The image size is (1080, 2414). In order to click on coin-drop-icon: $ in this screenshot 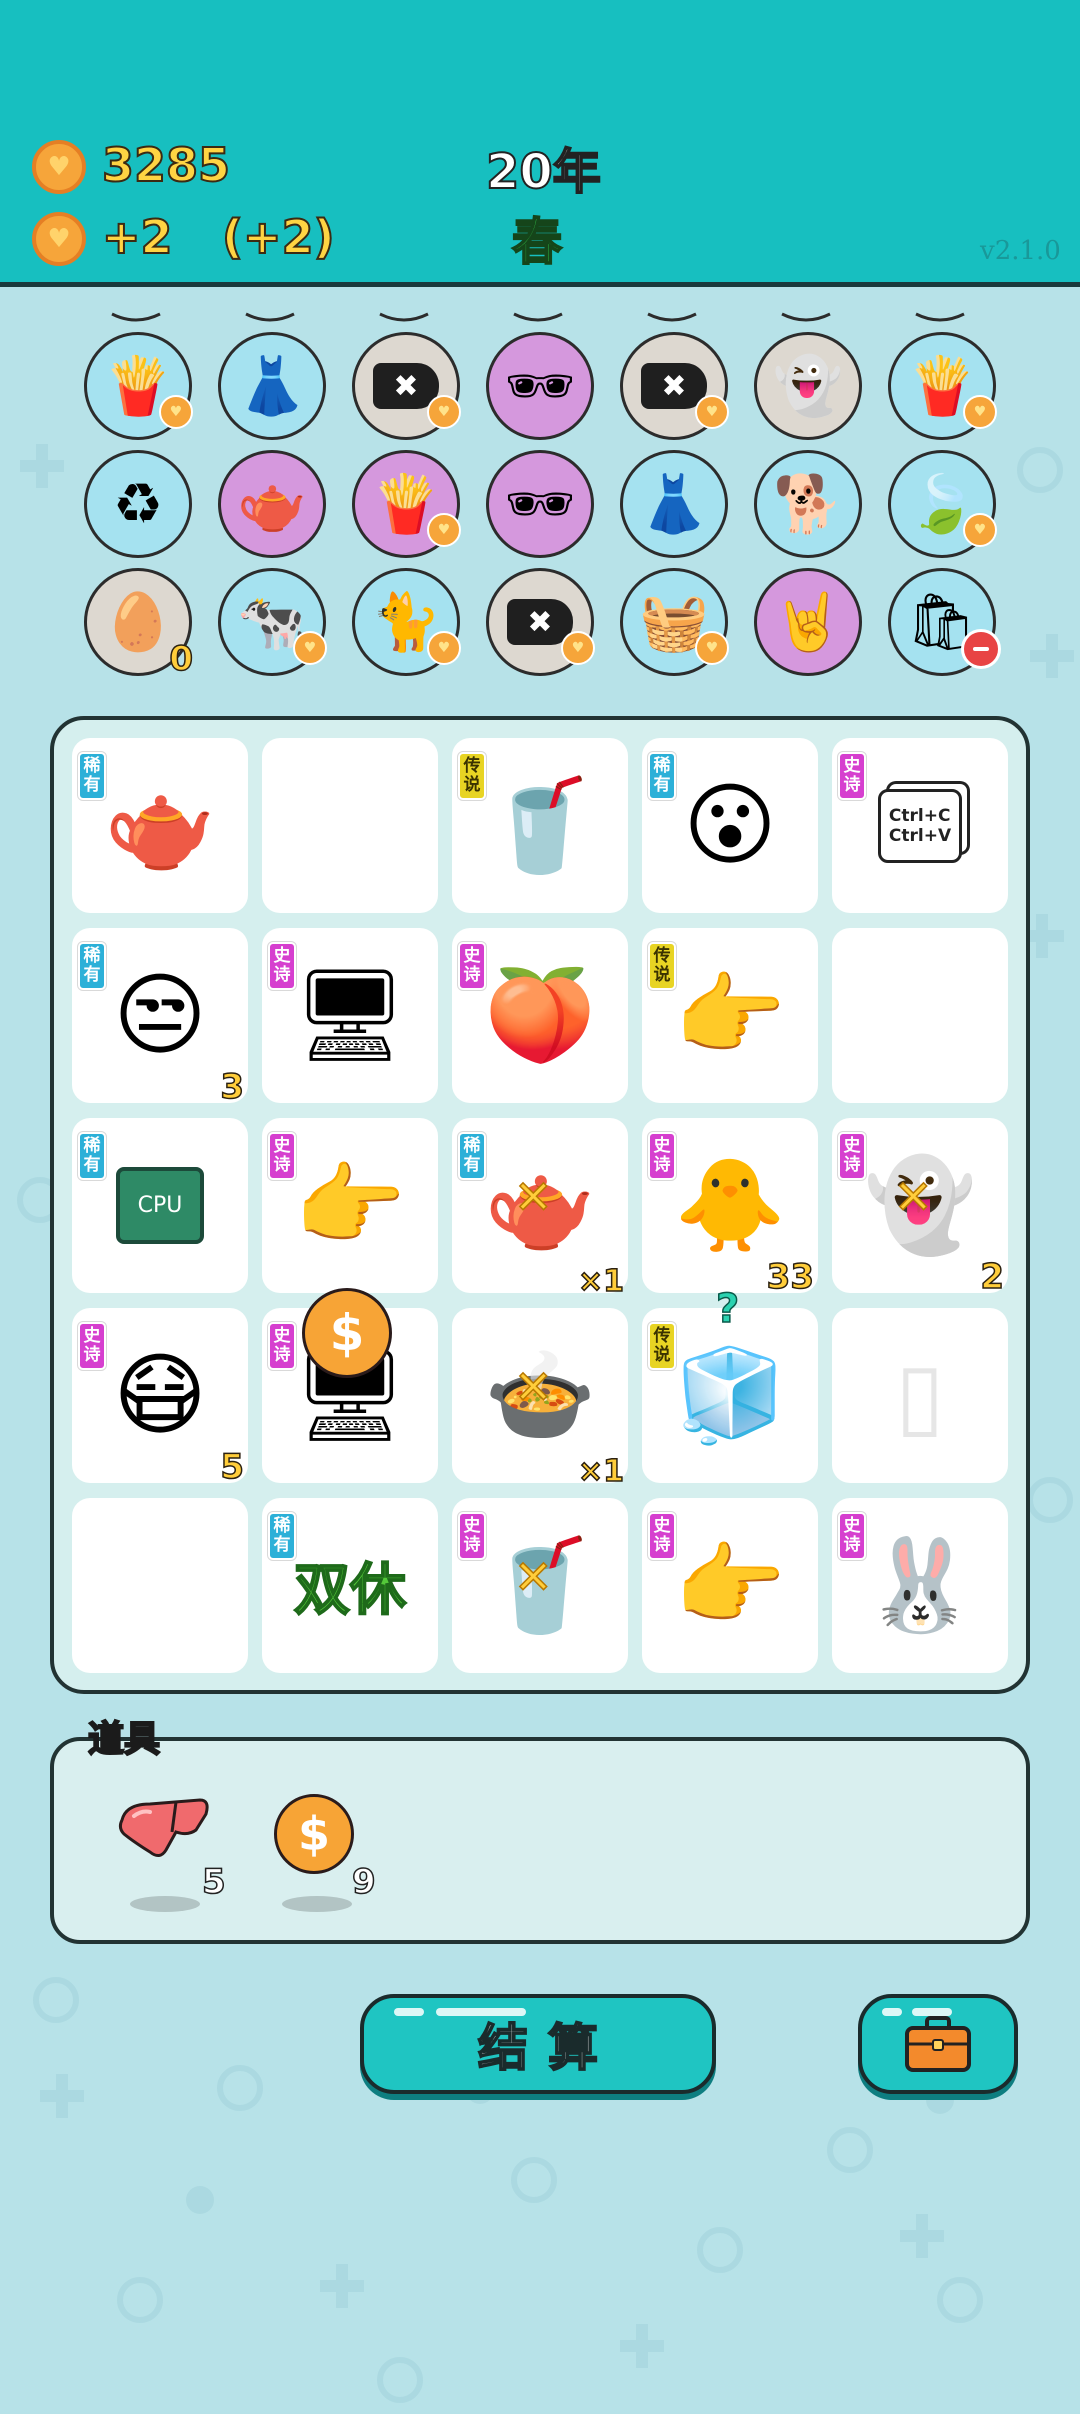, I will do `click(347, 1333)`.